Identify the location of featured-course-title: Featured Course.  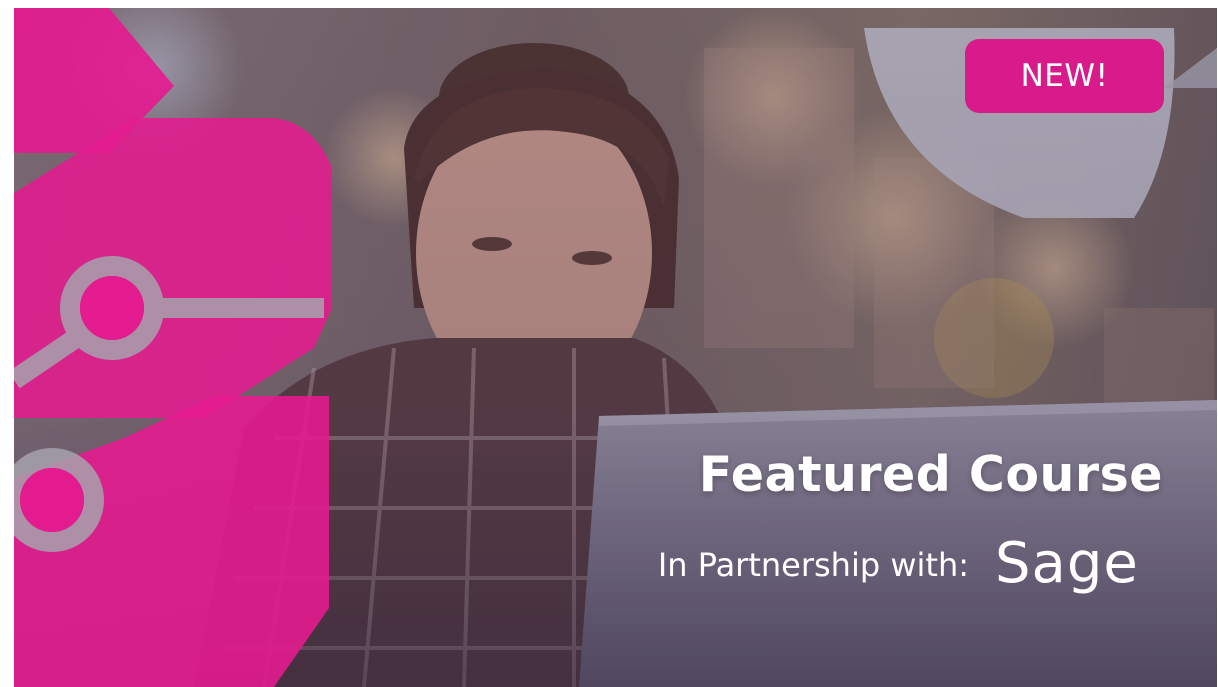
(930, 474).